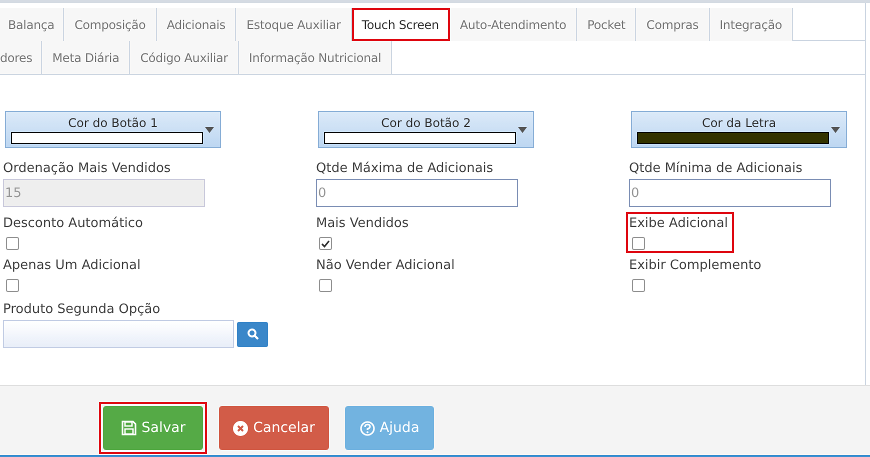  Describe the element at coordinates (81, 310) in the screenshot. I see `field-label: Produto Segunda Opção` at that location.